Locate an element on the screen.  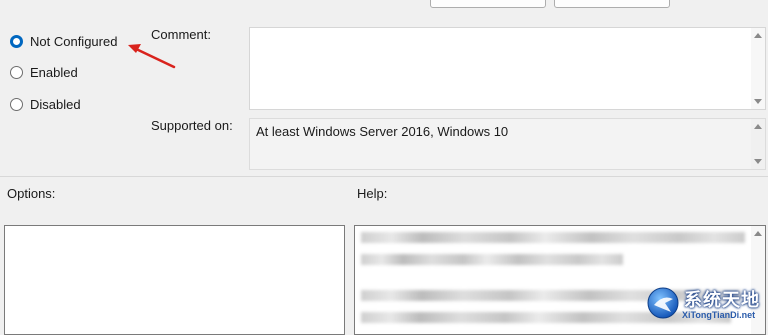
radio-label: Enabled is located at coordinates (54, 72).